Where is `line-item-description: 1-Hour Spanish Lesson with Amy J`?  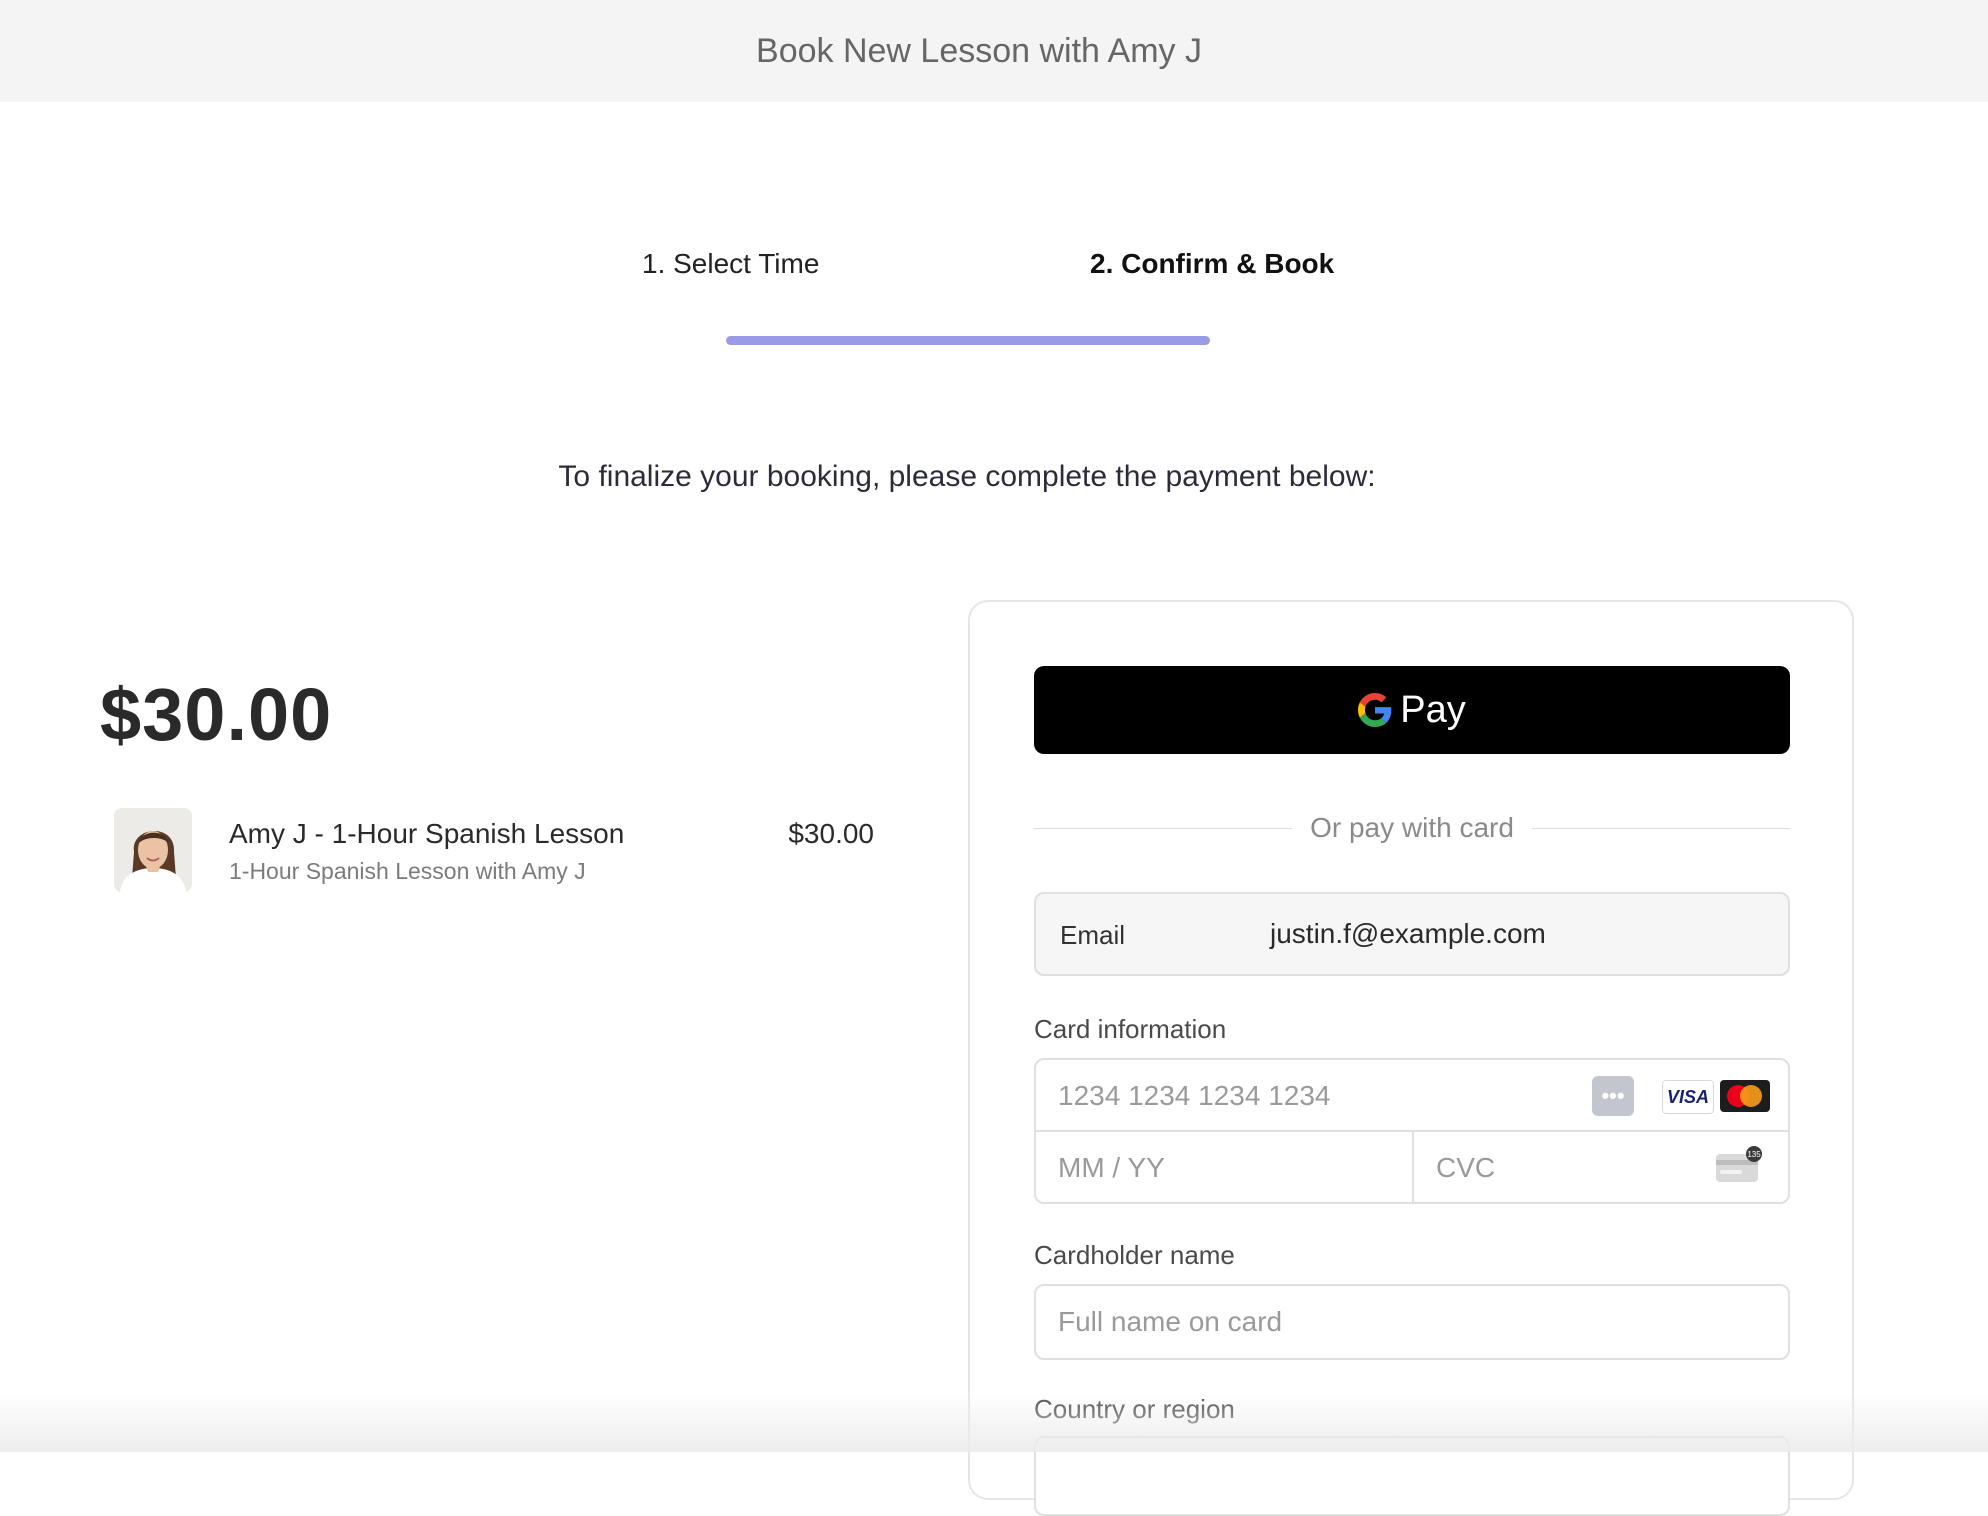 line-item-description: 1-Hour Spanish Lesson with Amy J is located at coordinates (407, 871).